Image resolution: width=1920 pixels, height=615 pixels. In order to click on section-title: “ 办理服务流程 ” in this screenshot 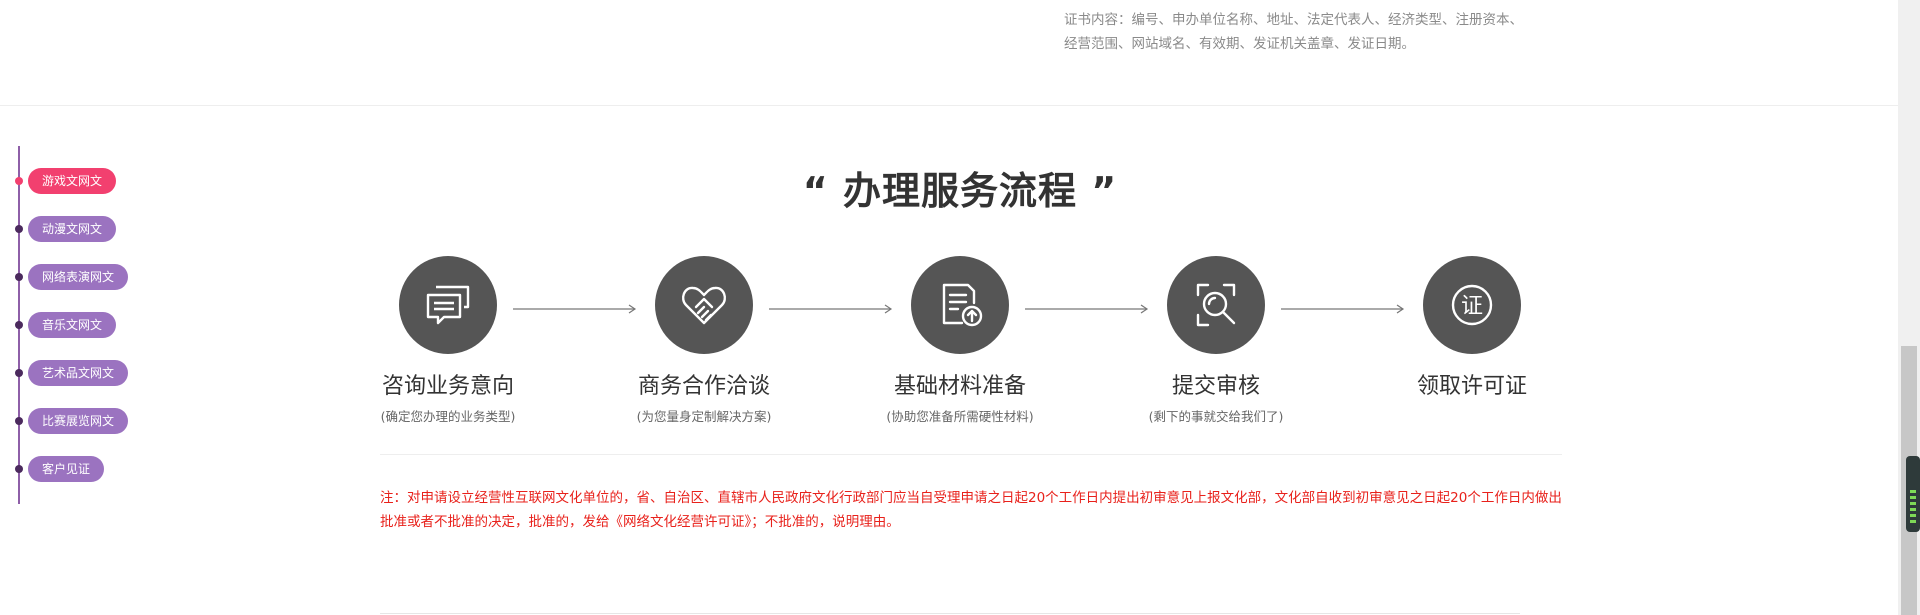, I will do `click(960, 191)`.